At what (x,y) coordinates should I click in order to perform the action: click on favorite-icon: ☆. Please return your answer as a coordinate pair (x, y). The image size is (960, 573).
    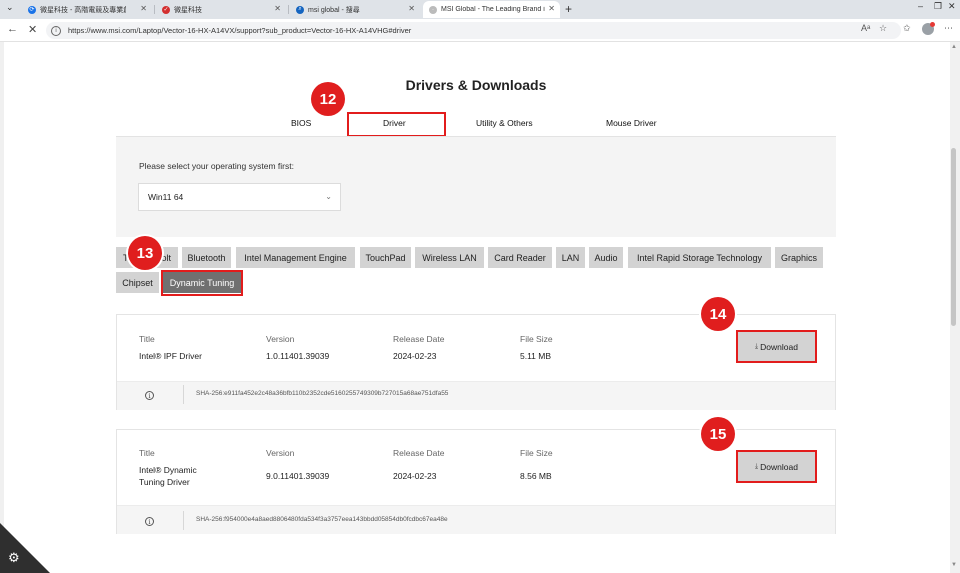
    Looking at the image, I should click on (883, 28).